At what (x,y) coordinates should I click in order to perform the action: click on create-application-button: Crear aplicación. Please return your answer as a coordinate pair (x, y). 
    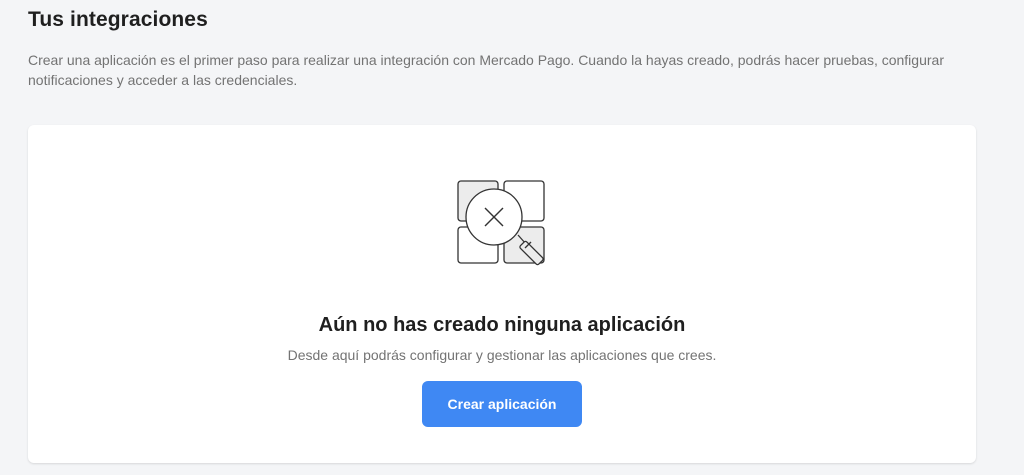
    Looking at the image, I should click on (502, 404).